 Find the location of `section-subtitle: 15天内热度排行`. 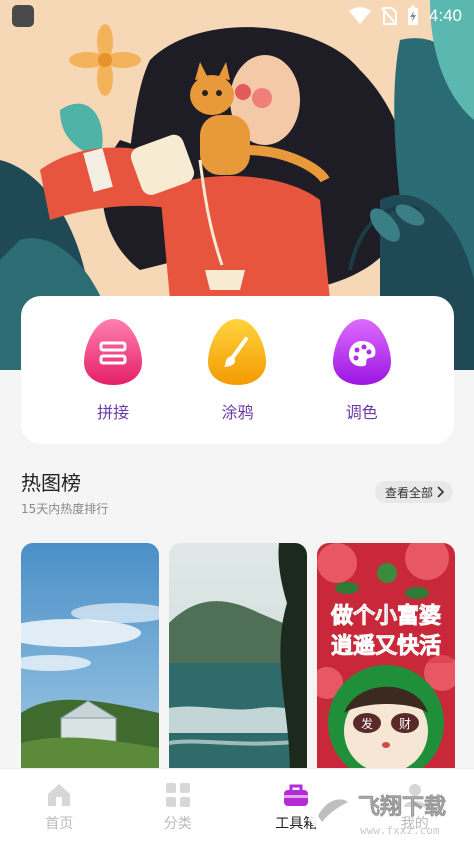

section-subtitle: 15天内热度排行 is located at coordinates (65, 509).